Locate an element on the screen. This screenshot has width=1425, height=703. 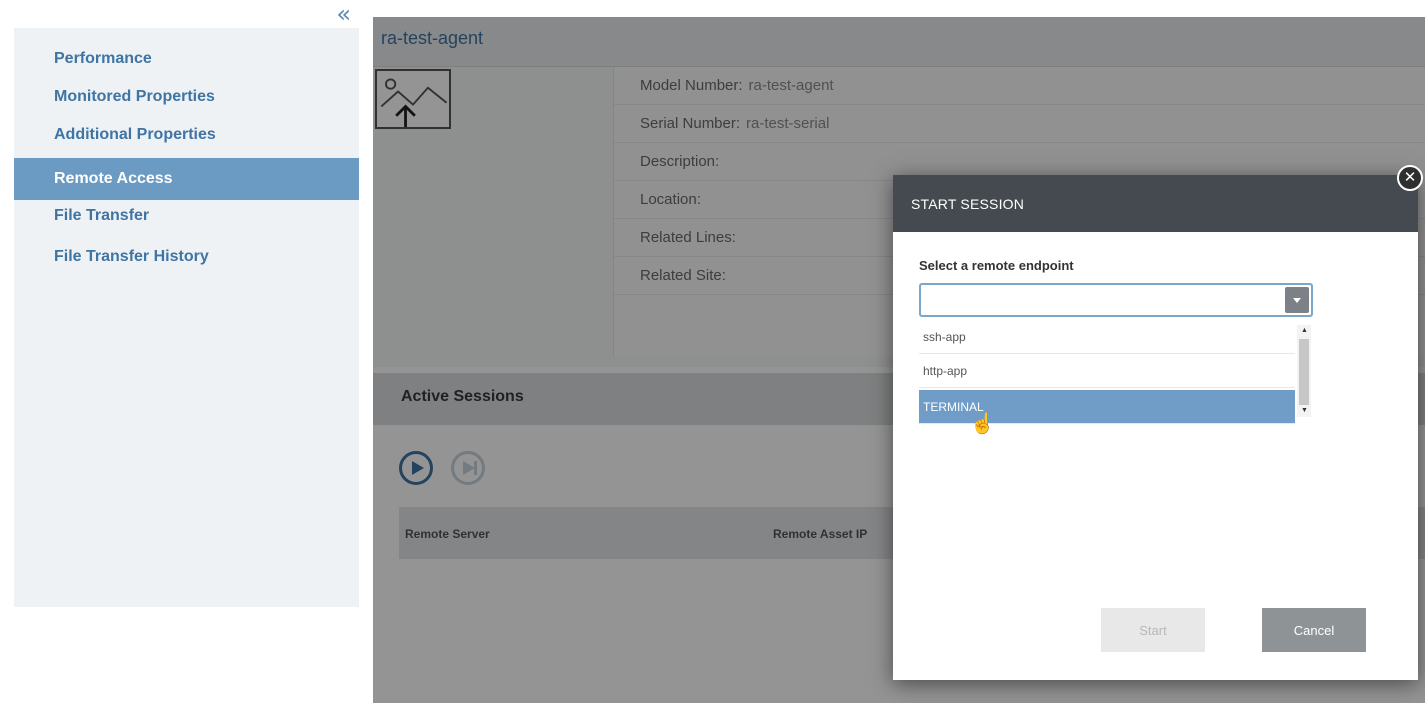
scroll-down-icon: ▼ is located at coordinates (1304, 411).